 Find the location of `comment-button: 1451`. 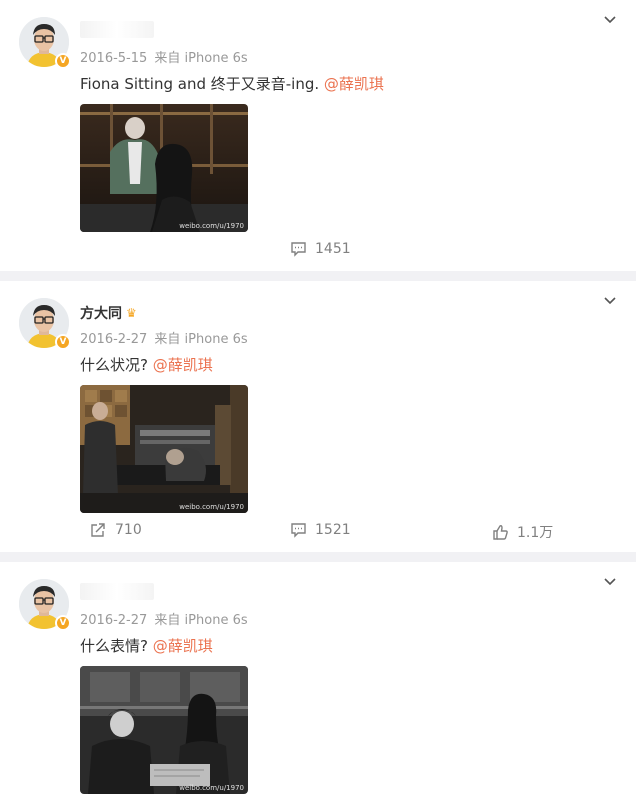

comment-button: 1451 is located at coordinates (320, 249).